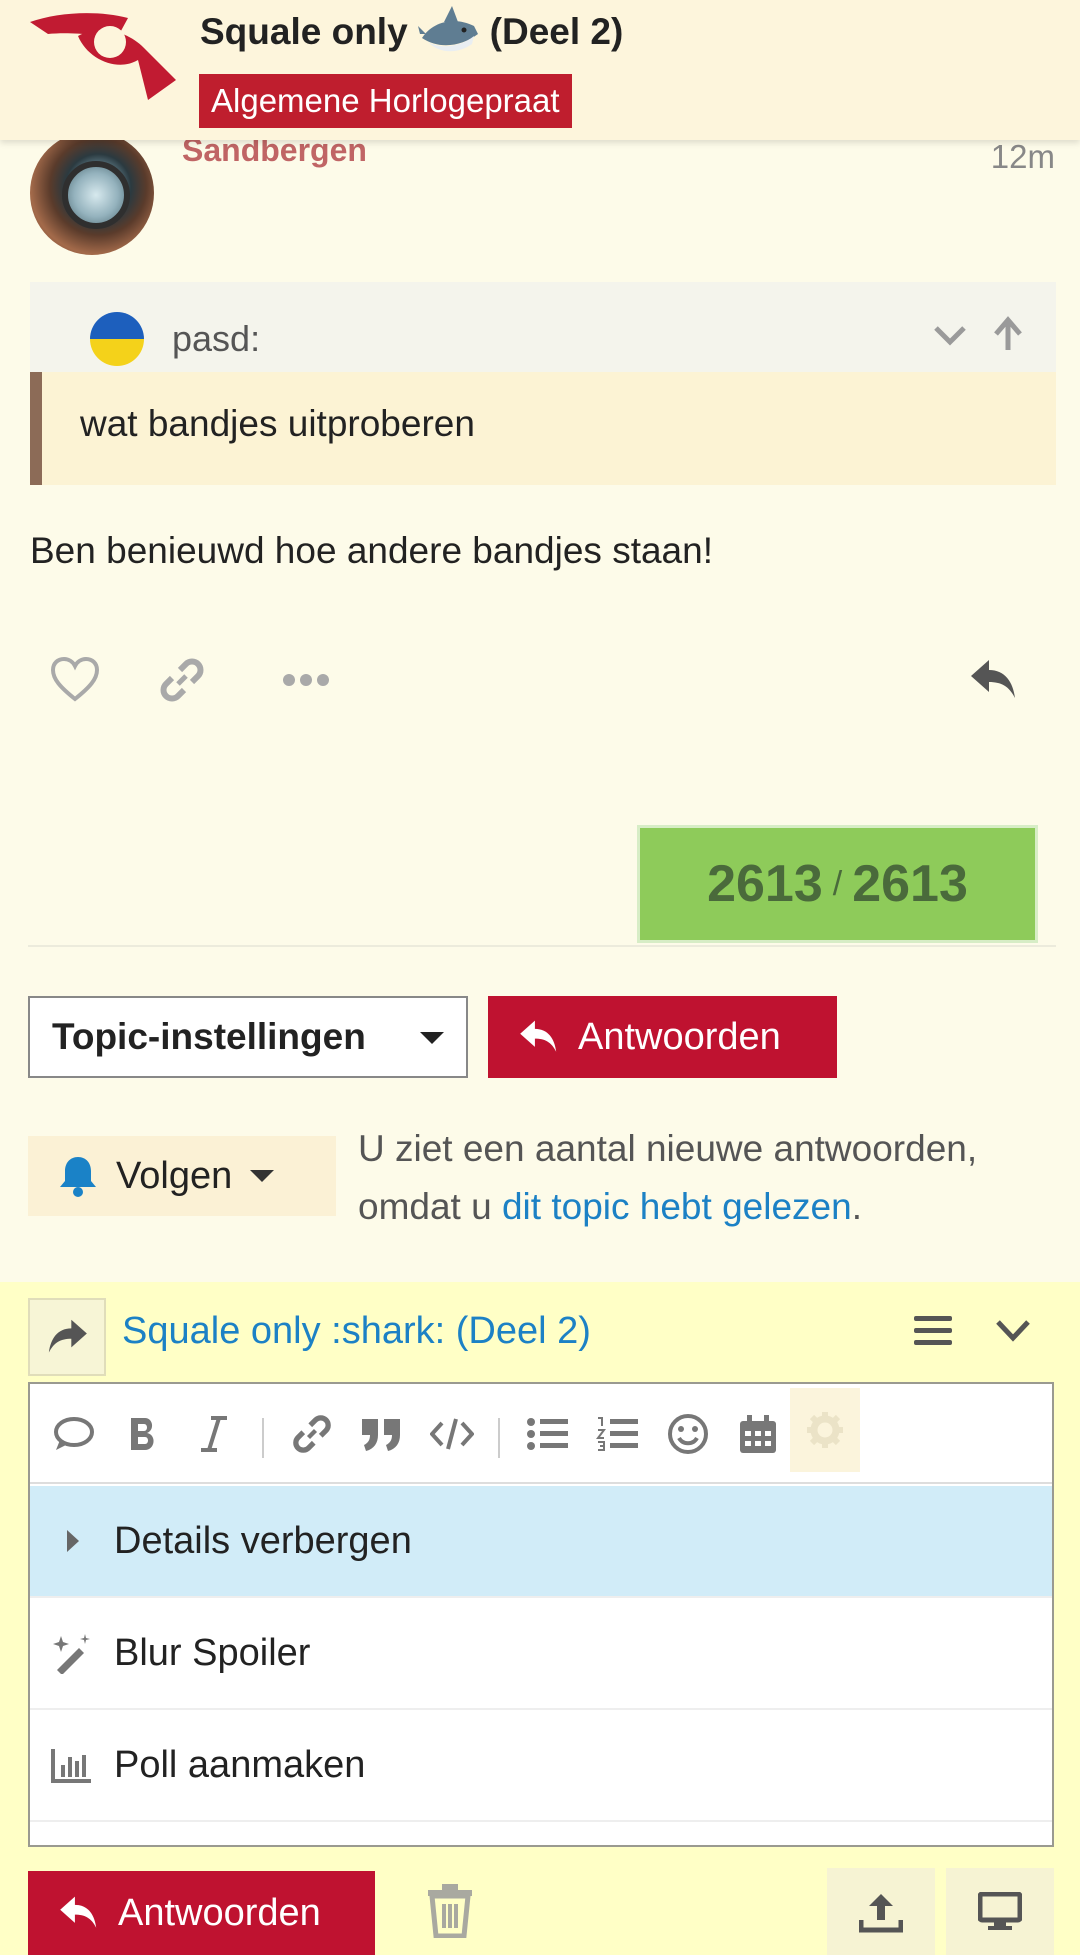  What do you see at coordinates (542, 946) in the screenshot?
I see `divider` at bounding box center [542, 946].